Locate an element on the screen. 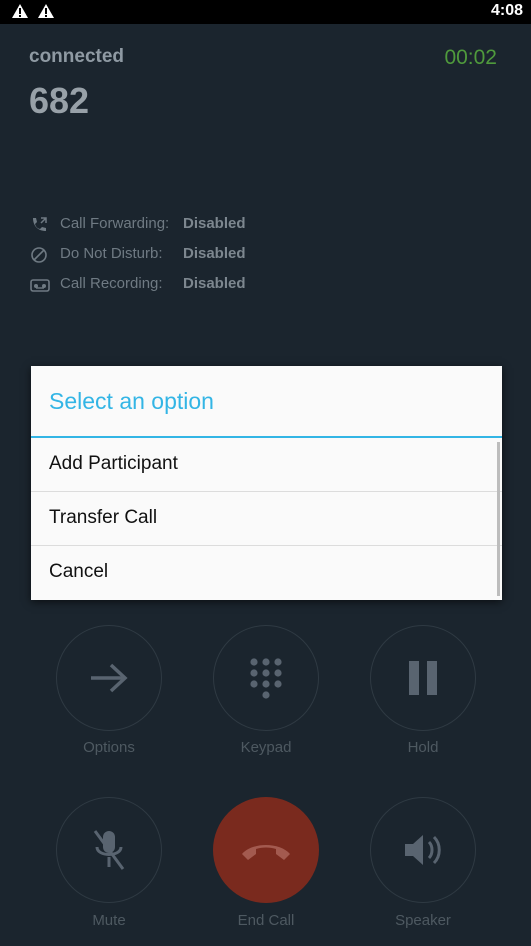  speaker-button is located at coordinates (423, 850).